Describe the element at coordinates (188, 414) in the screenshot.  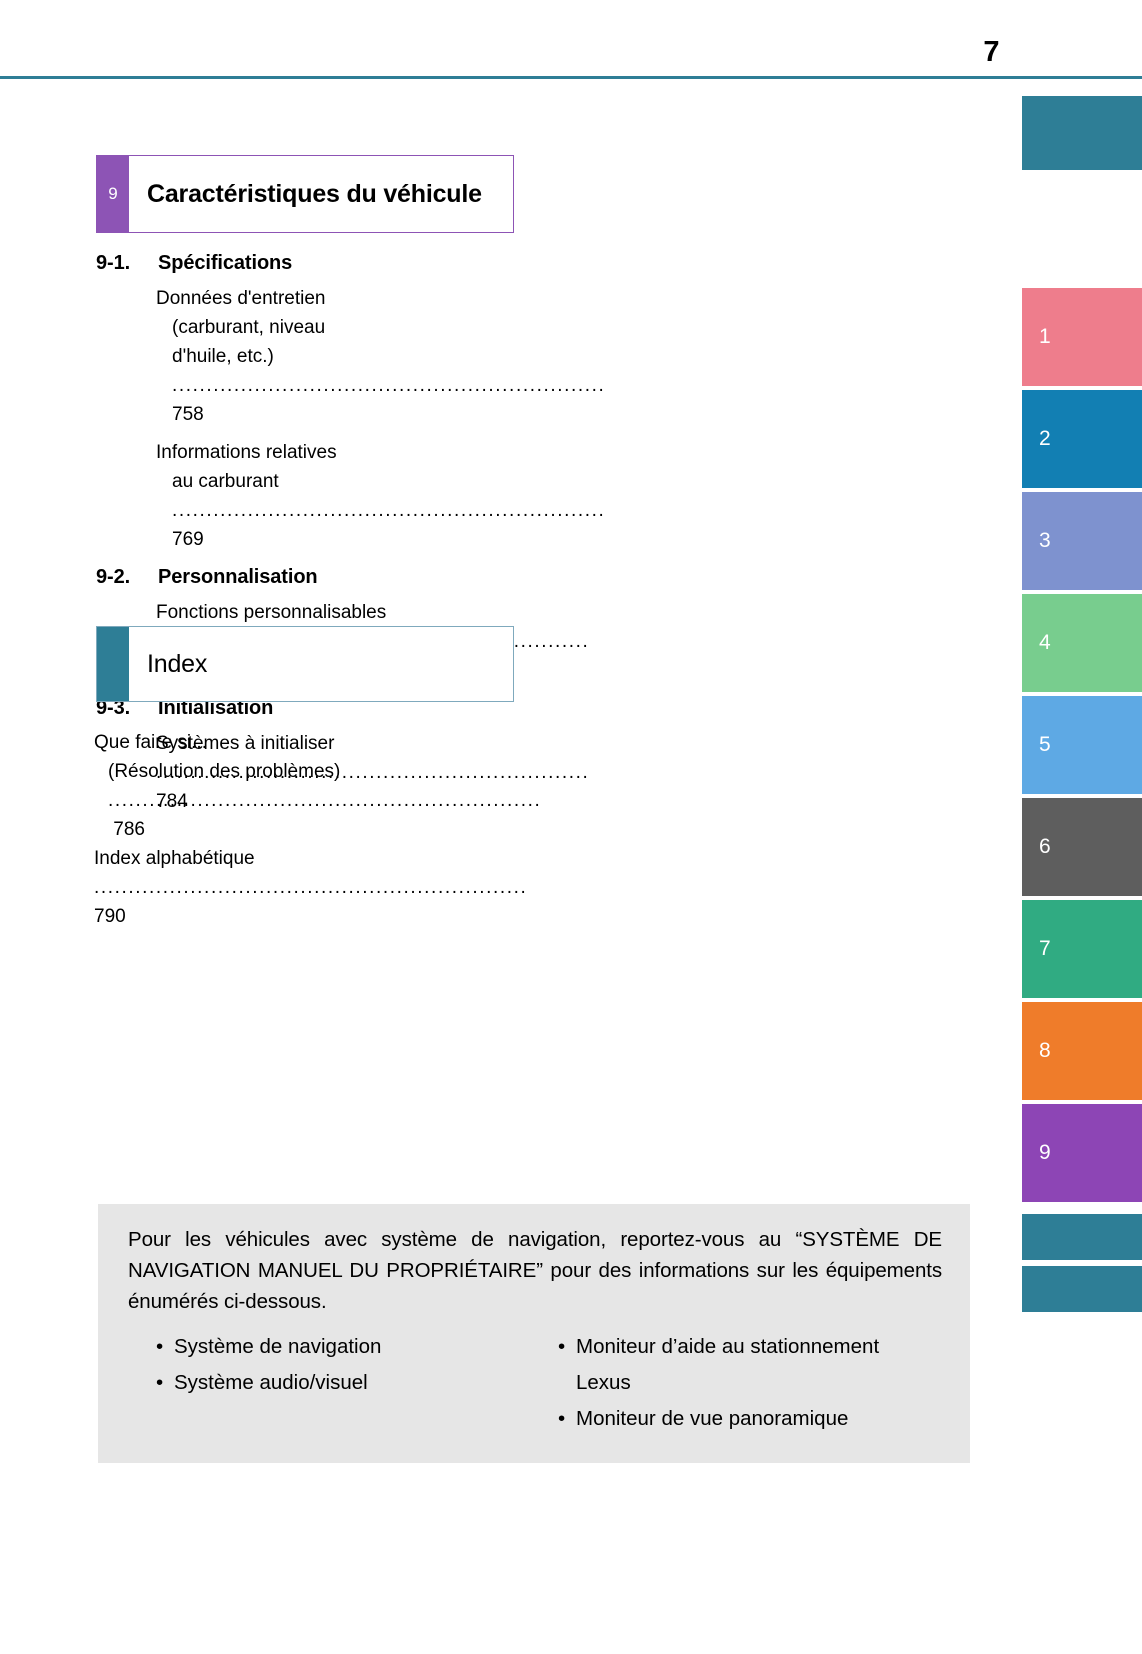
I see `toc-entry-page: 758` at that location.